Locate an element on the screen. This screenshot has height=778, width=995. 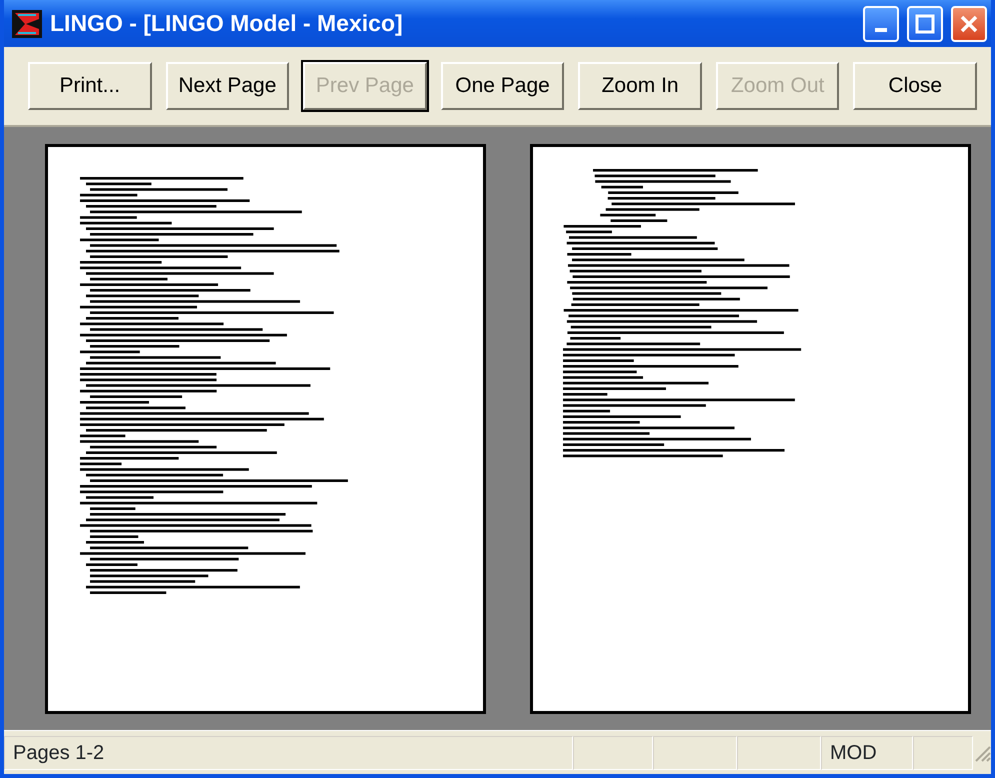
minimize-button is located at coordinates (881, 24).